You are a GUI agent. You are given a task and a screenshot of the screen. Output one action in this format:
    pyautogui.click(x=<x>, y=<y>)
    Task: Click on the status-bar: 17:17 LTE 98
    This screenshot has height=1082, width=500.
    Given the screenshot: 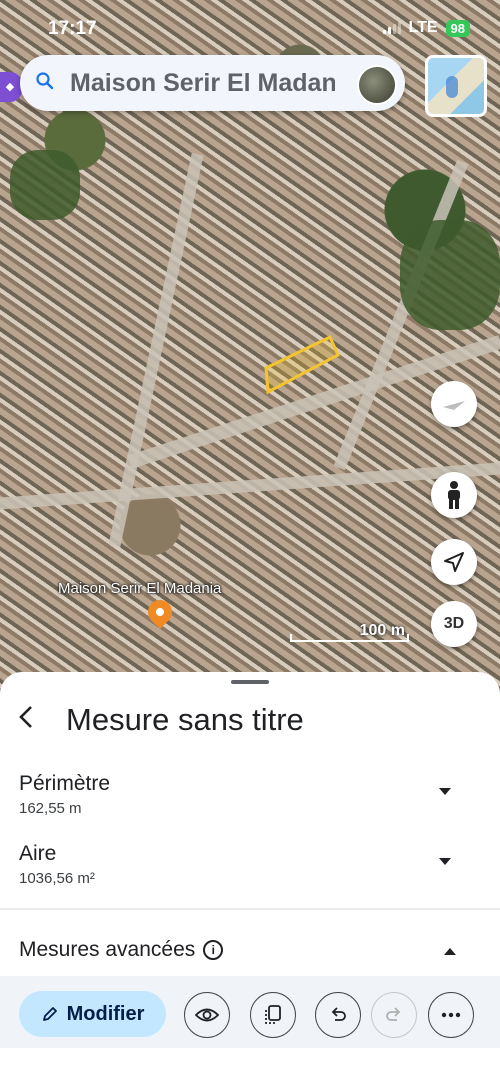 What is the action you would take?
    pyautogui.click(x=250, y=28)
    